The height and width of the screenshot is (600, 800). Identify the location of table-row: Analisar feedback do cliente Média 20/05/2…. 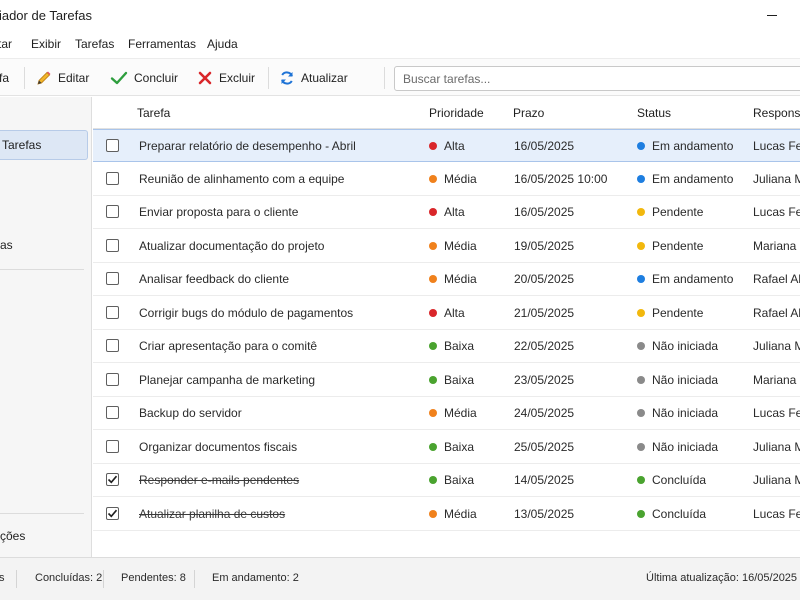
(446, 279).